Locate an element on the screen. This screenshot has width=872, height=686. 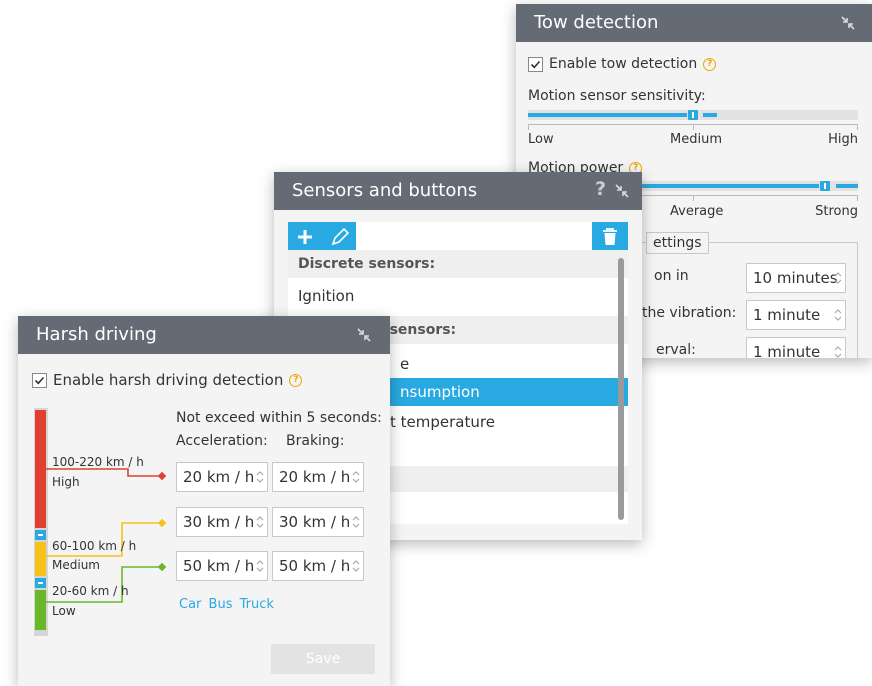
level-medium-name: Medium is located at coordinates (76, 565).